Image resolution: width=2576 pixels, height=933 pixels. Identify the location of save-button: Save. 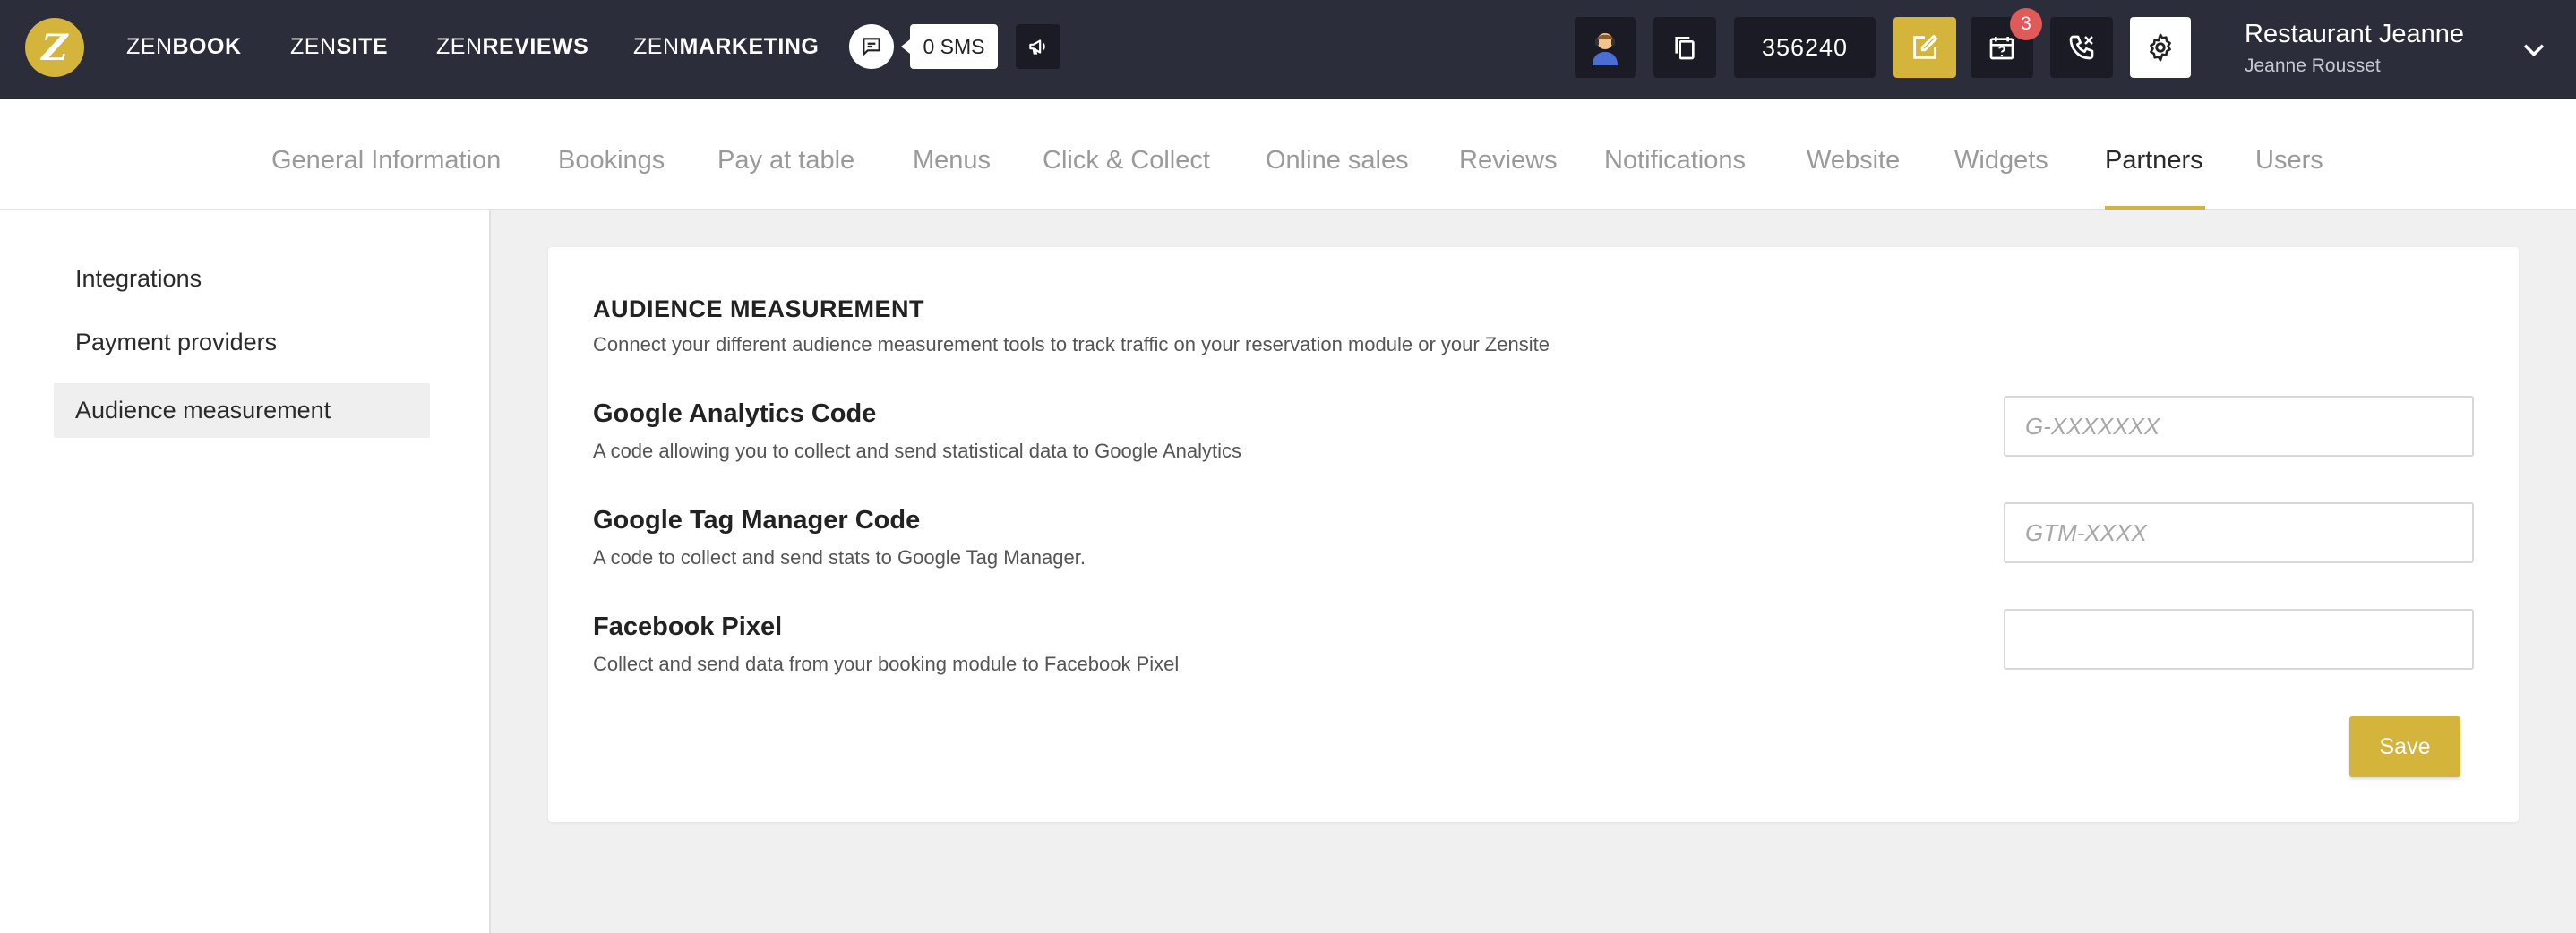
(2404, 746).